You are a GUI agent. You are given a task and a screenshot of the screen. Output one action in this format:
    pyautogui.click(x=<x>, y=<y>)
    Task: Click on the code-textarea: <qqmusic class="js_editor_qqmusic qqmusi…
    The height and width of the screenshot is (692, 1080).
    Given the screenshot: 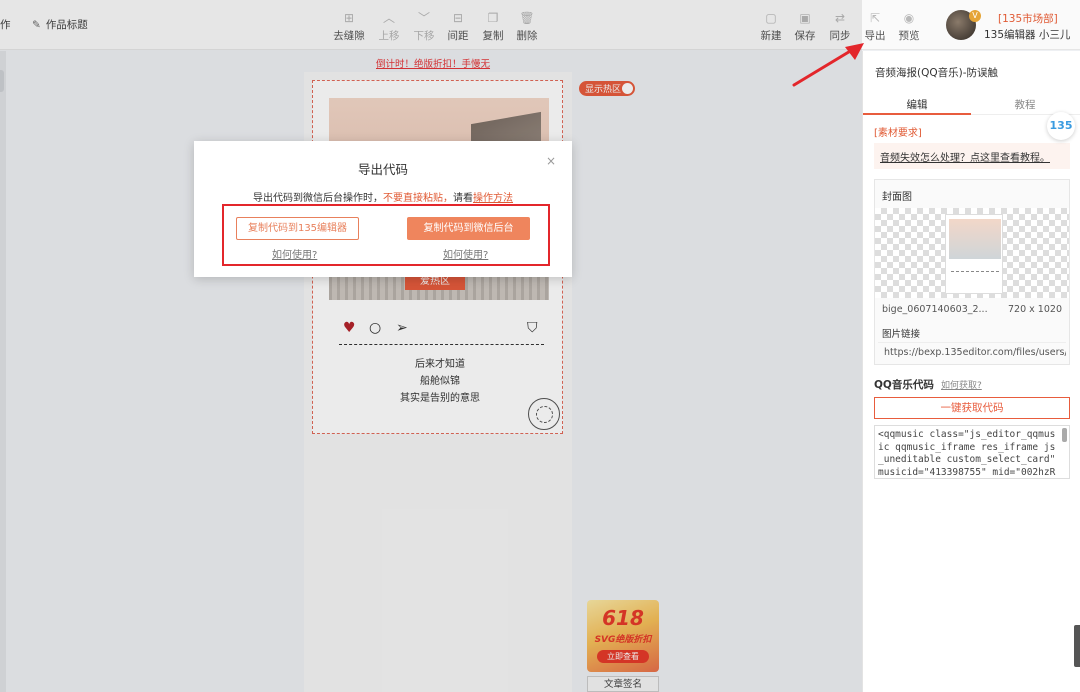 What is the action you would take?
    pyautogui.click(x=972, y=452)
    